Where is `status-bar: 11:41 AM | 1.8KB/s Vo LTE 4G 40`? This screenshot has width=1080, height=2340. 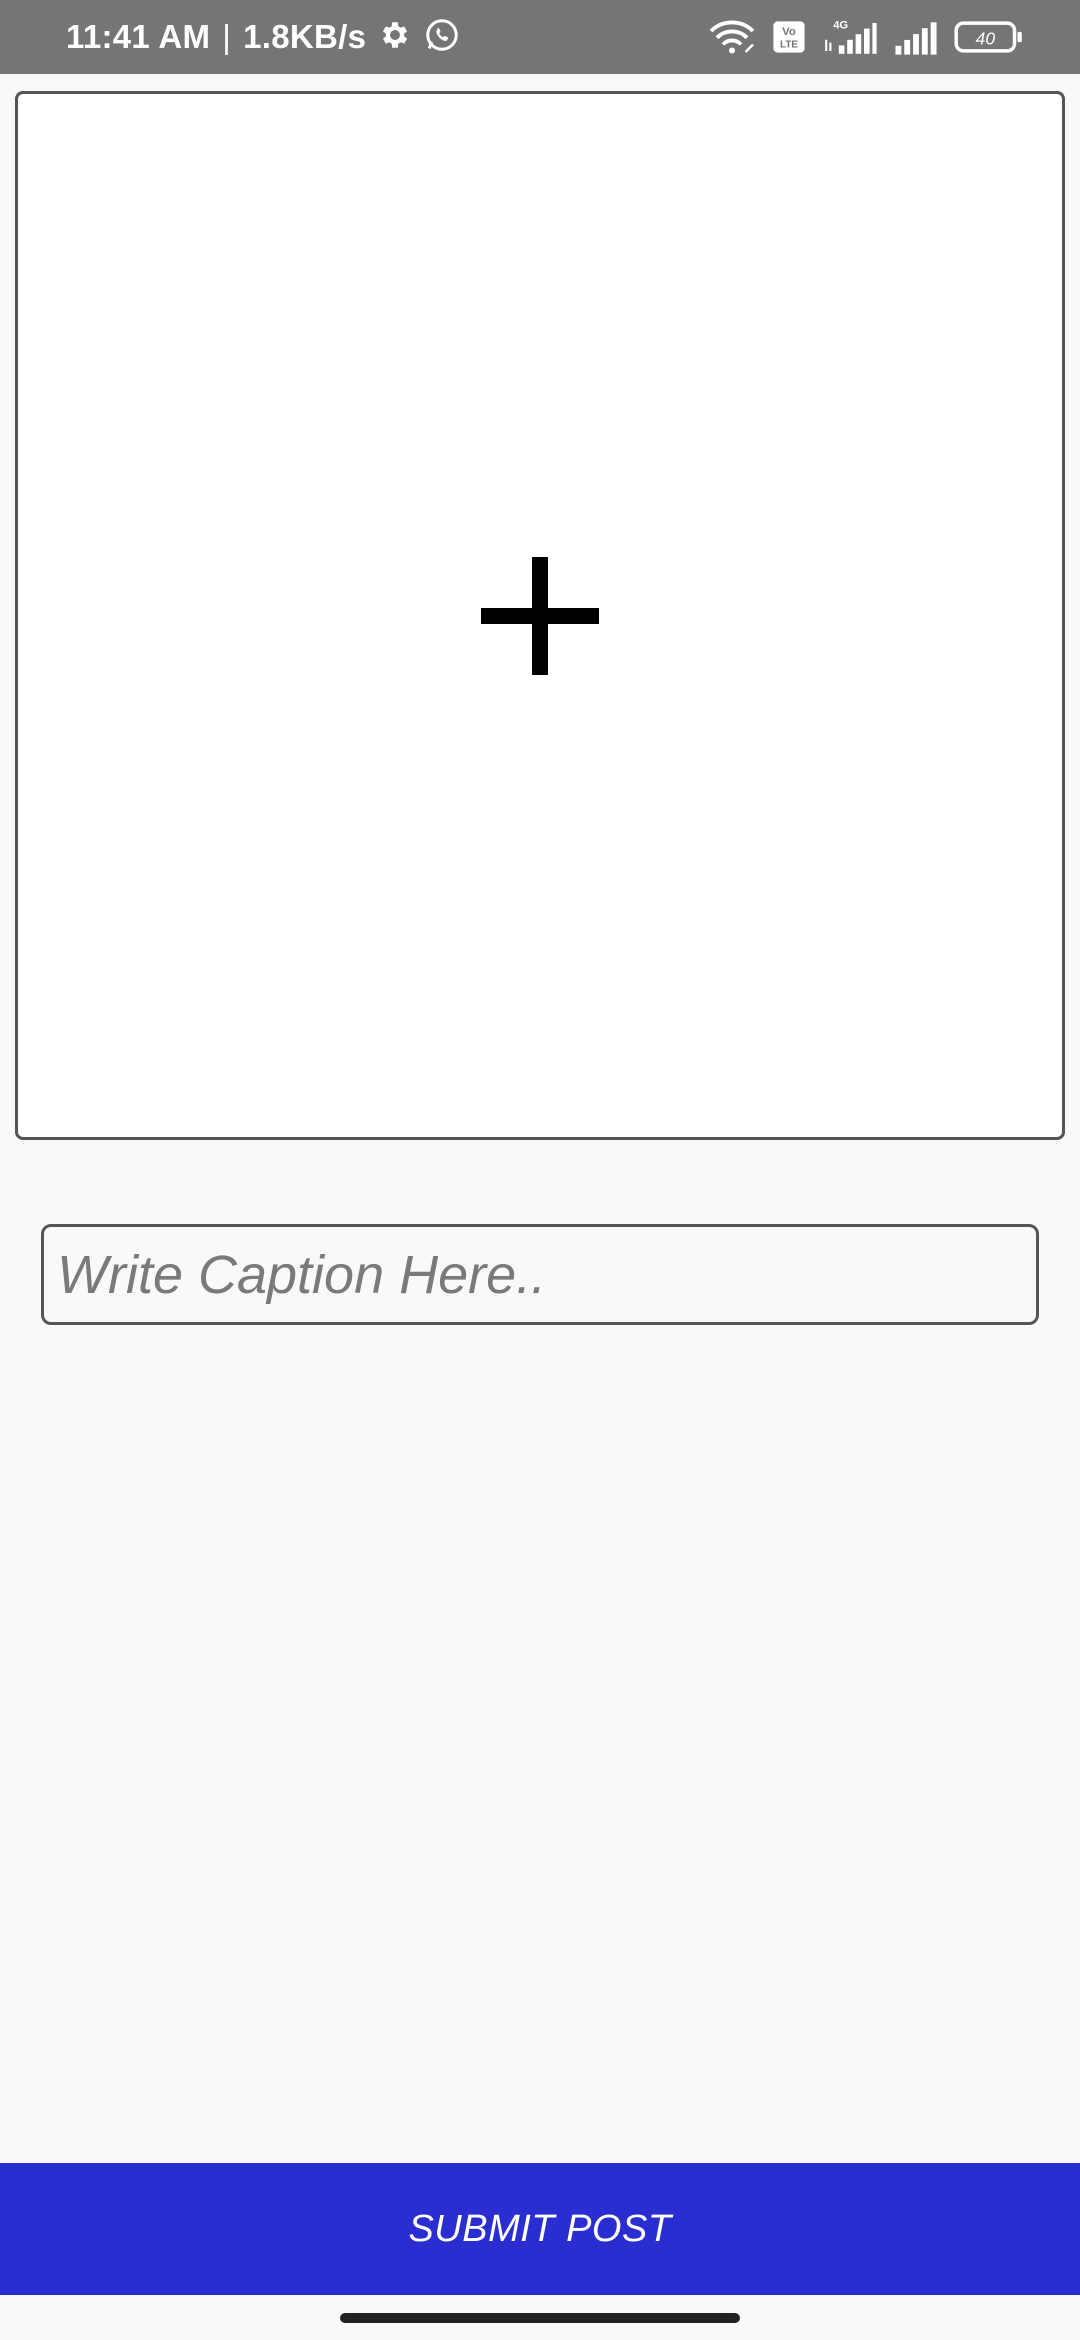 status-bar: 11:41 AM | 1.8KB/s Vo LTE 4G 40 is located at coordinates (540, 37).